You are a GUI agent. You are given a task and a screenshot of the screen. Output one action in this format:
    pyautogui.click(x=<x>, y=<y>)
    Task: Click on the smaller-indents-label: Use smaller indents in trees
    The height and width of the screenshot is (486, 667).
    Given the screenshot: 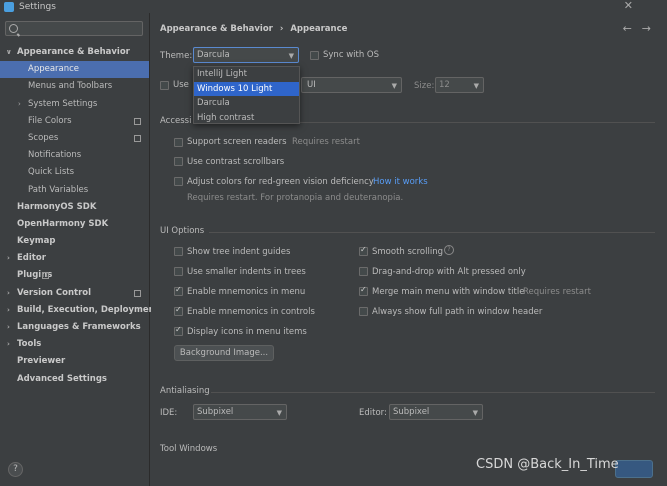 What is the action you would take?
    pyautogui.click(x=246, y=272)
    